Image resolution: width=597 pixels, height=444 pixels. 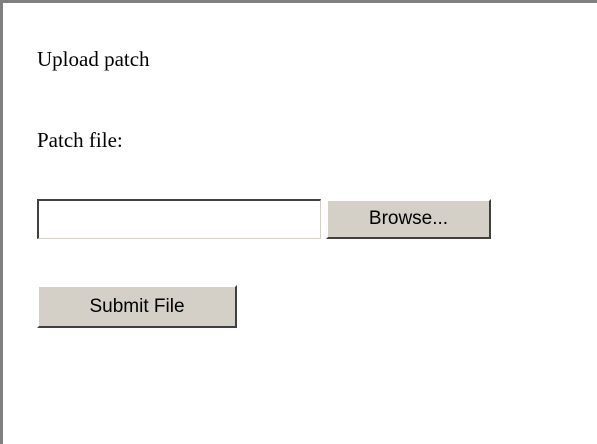 What do you see at coordinates (93, 59) in the screenshot?
I see `page-title: Upload patch` at bounding box center [93, 59].